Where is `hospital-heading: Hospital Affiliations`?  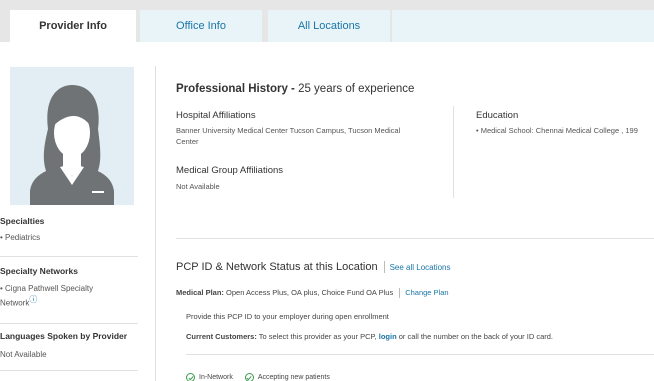
hospital-heading: Hospital Affiliations is located at coordinates (216, 115).